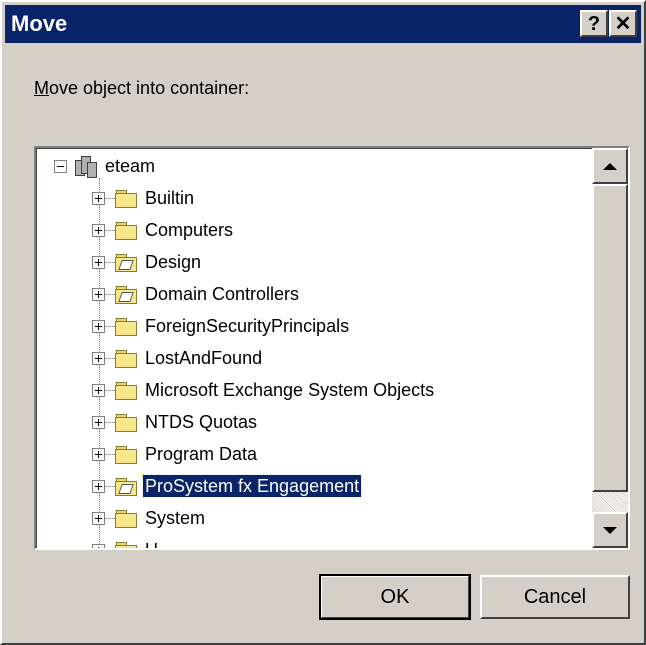  What do you see at coordinates (395, 597) in the screenshot?
I see `ok-button: OK` at bounding box center [395, 597].